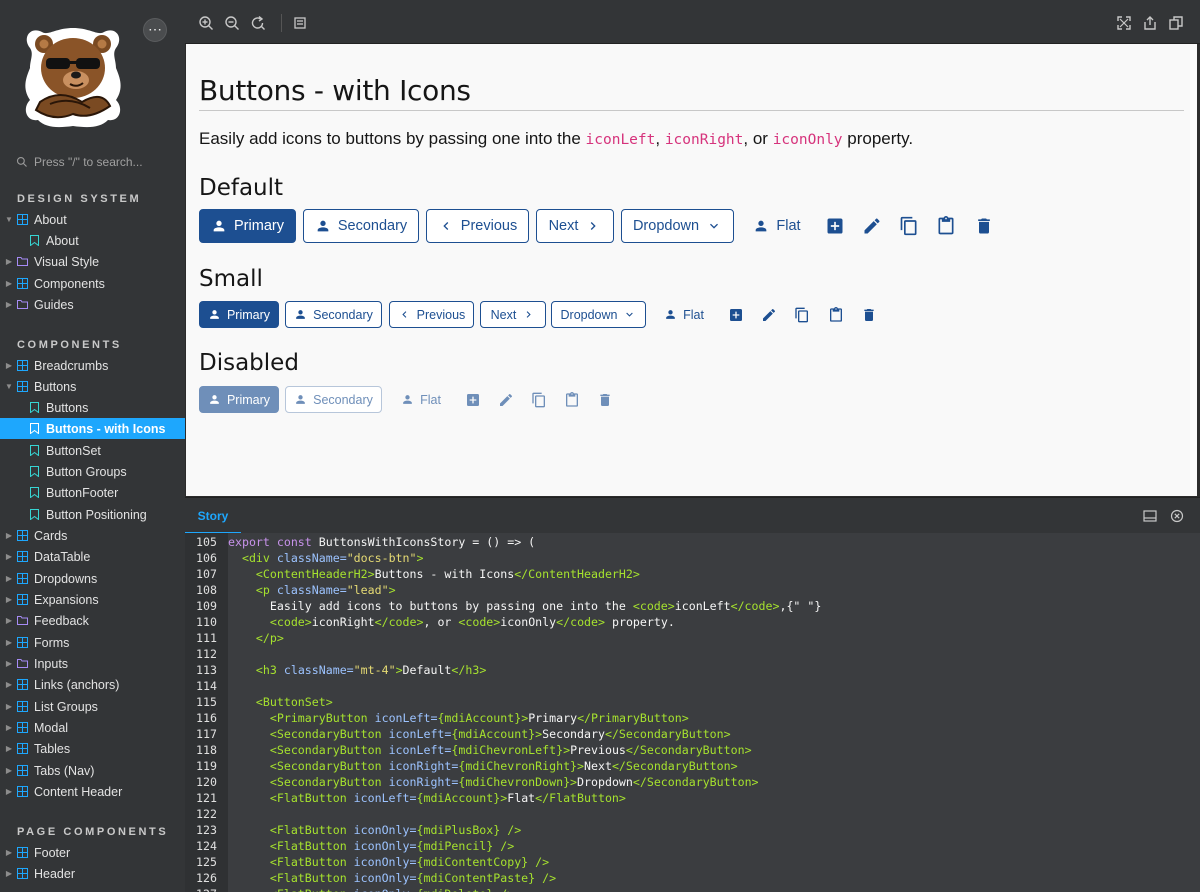 The height and width of the screenshot is (892, 1200). I want to click on sidebar-item-modal: ▶ Modal, so click(92, 727).